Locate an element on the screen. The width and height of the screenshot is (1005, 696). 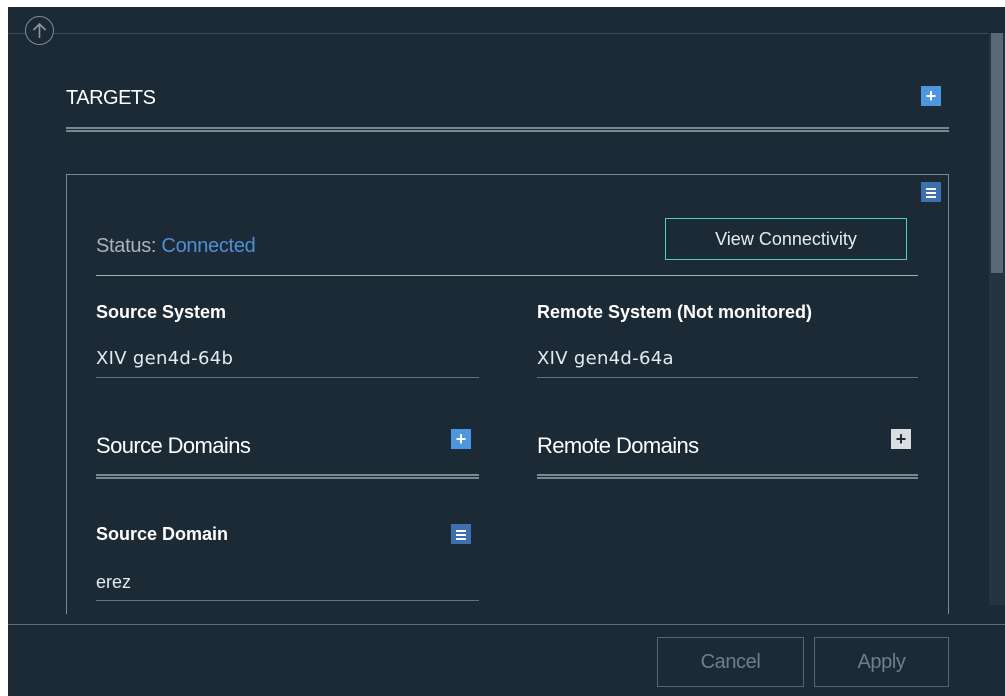
add-source-domain-button: + is located at coordinates (461, 439).